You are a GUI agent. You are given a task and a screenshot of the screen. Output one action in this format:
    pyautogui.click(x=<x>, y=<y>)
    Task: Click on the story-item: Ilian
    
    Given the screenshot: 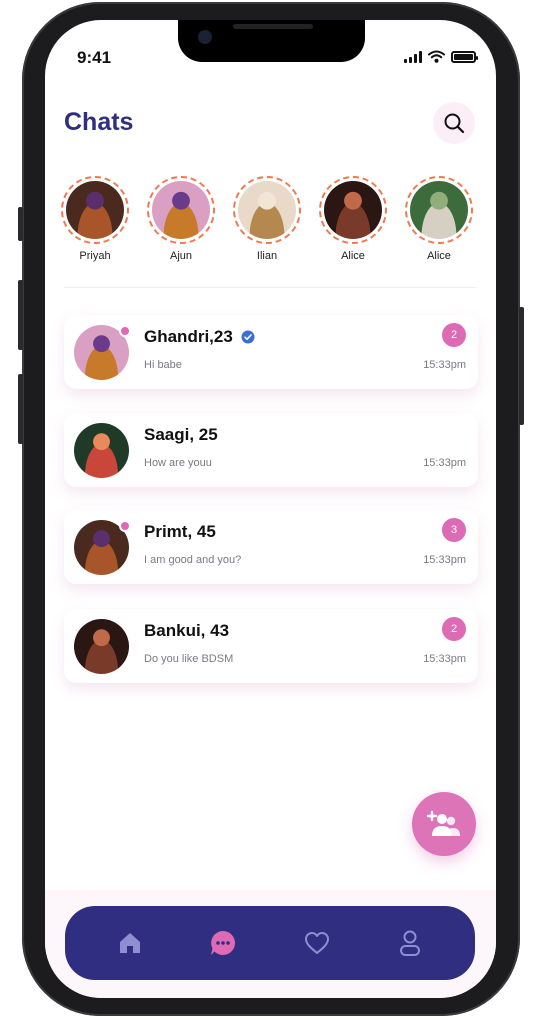 What is the action you would take?
    pyautogui.click(x=267, y=219)
    